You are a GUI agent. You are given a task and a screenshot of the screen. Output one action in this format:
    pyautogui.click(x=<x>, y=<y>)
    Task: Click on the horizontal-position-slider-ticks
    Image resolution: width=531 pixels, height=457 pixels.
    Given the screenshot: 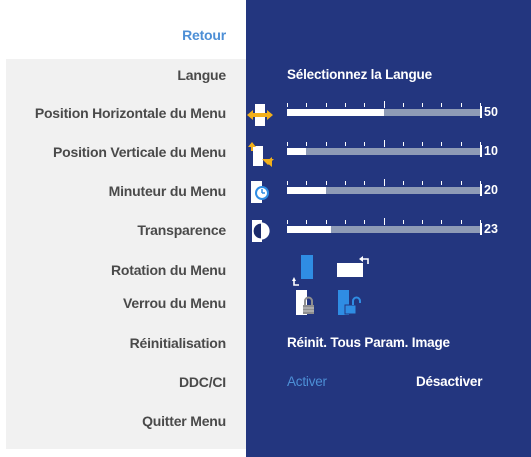 What is the action you would take?
    pyautogui.click(x=384, y=104)
    